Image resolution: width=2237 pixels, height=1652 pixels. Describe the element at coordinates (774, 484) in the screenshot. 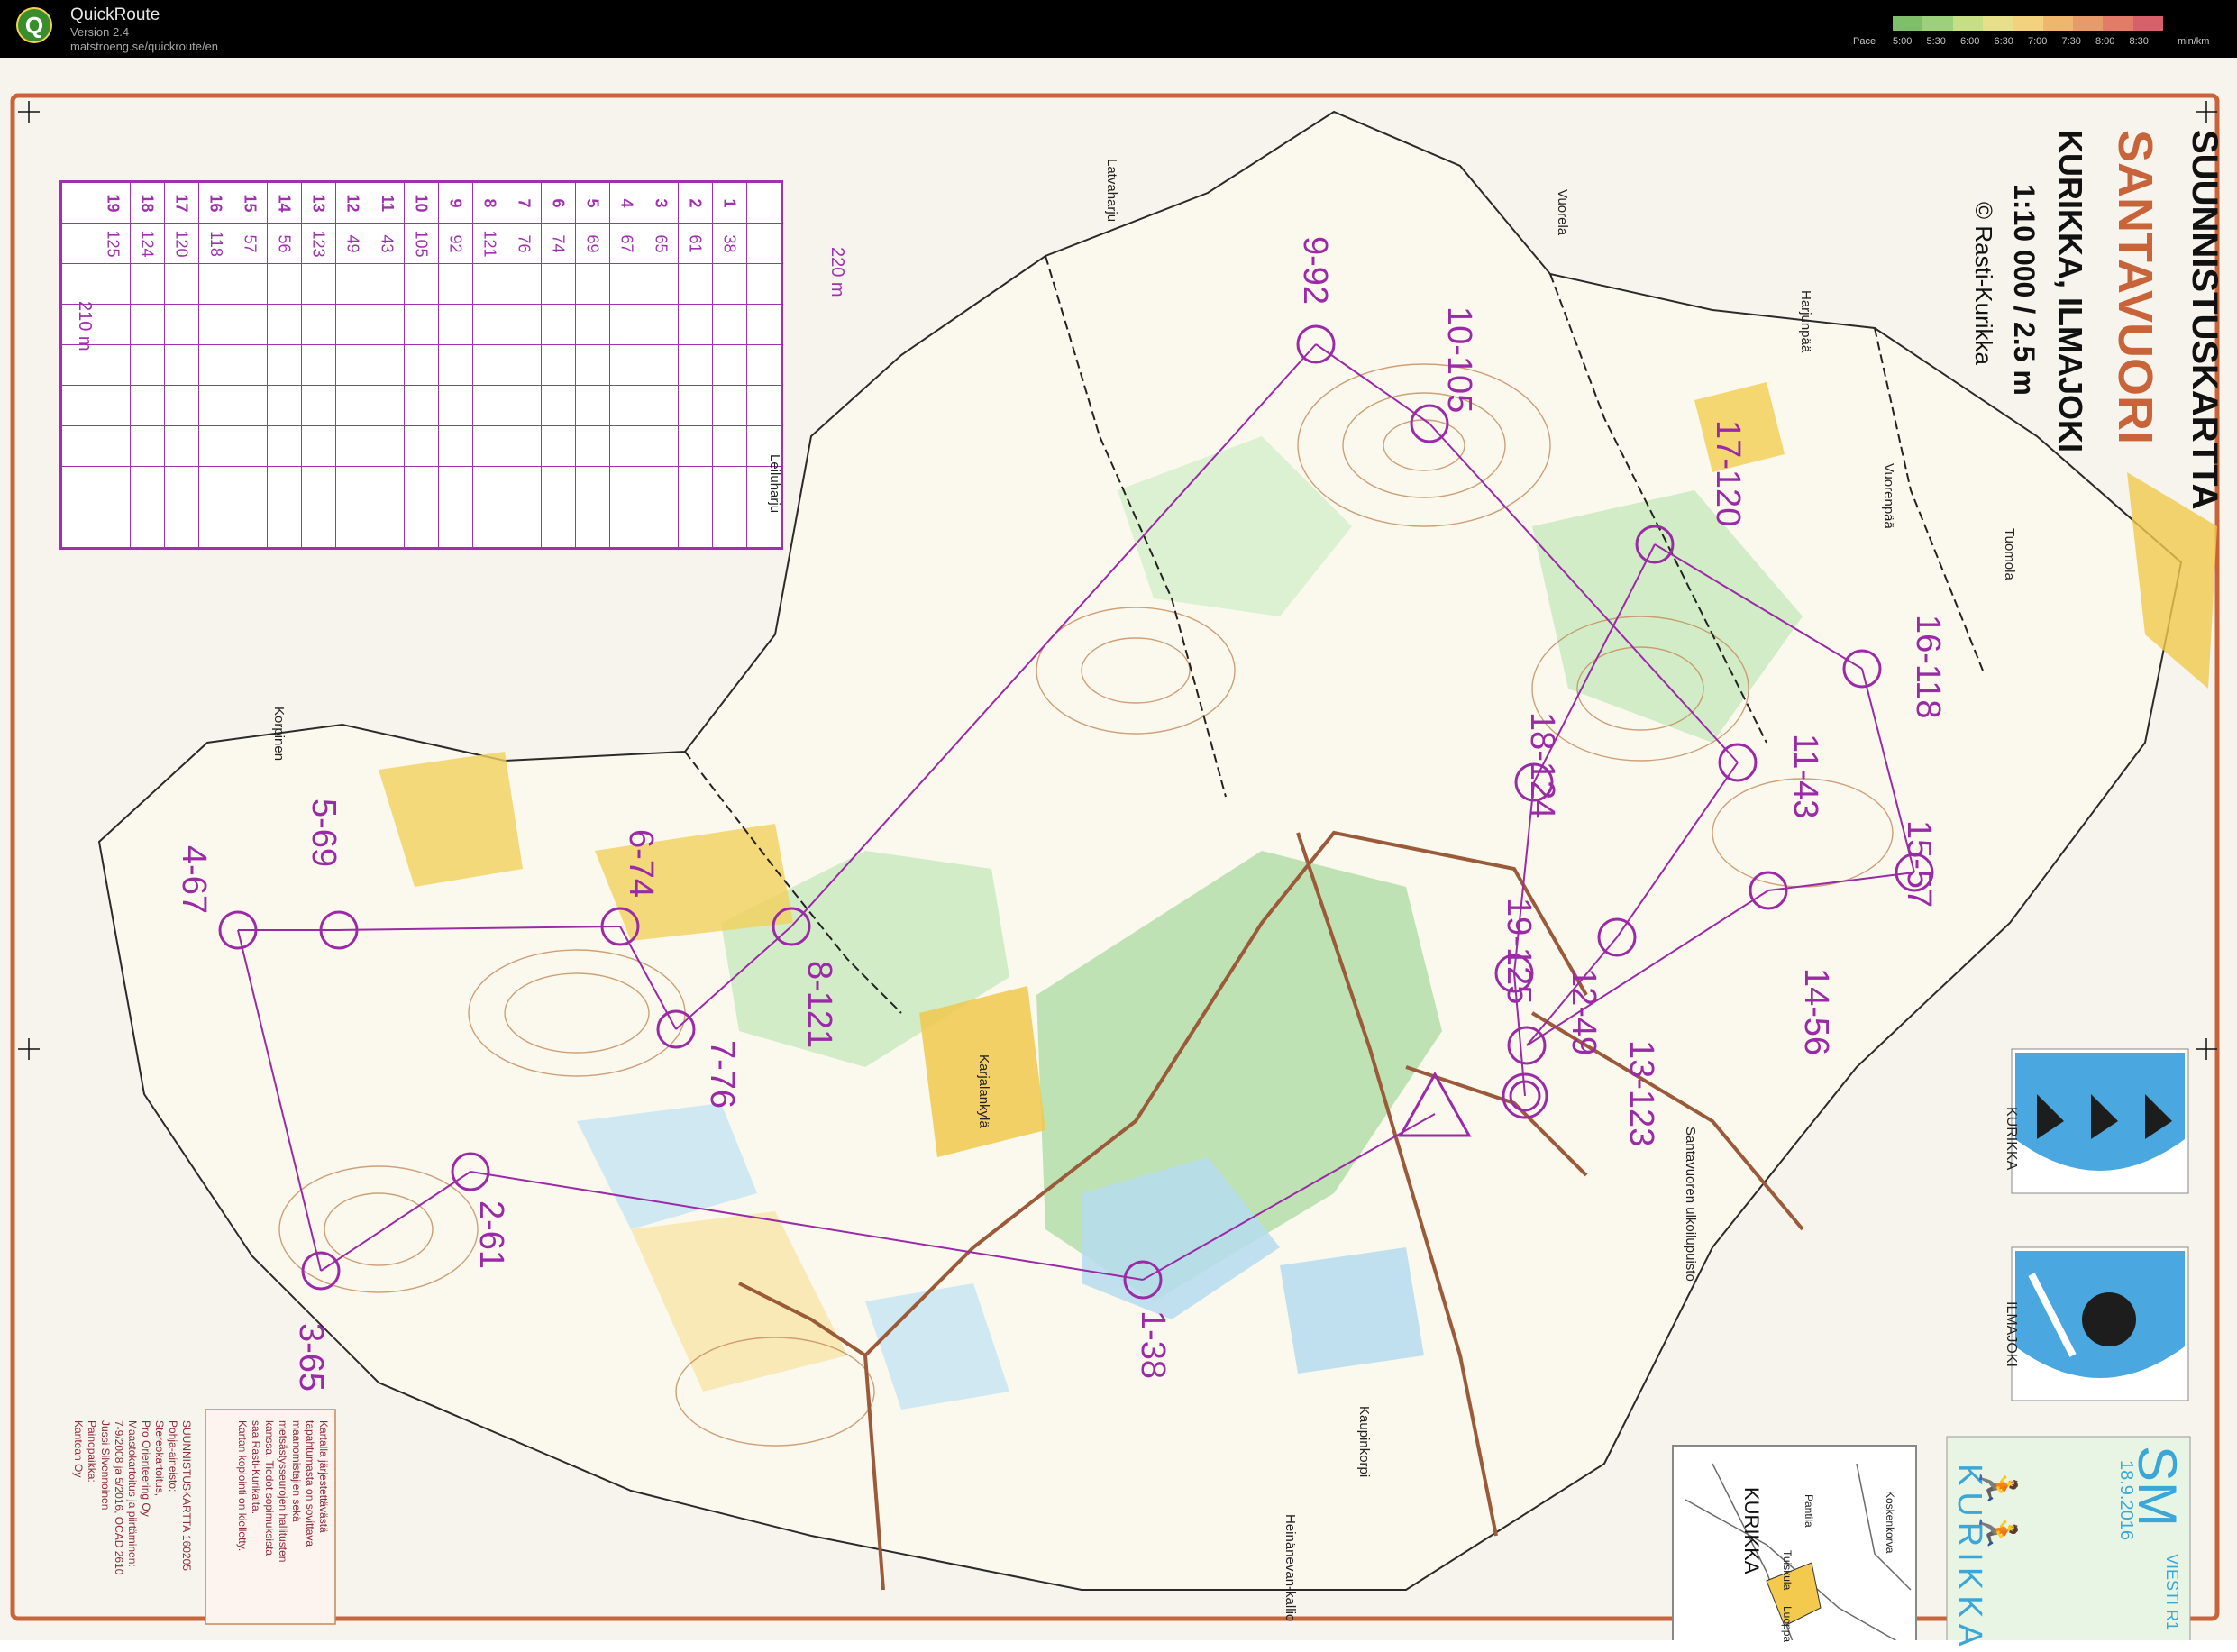

I see `place-name: Leiluharju` at that location.